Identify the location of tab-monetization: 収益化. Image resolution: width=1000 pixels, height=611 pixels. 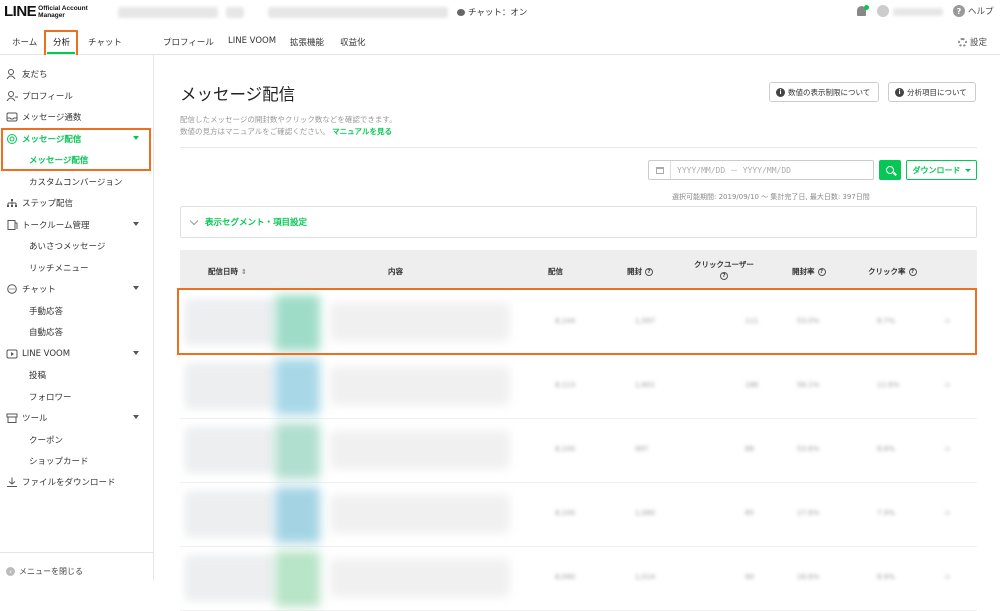
(353, 42).